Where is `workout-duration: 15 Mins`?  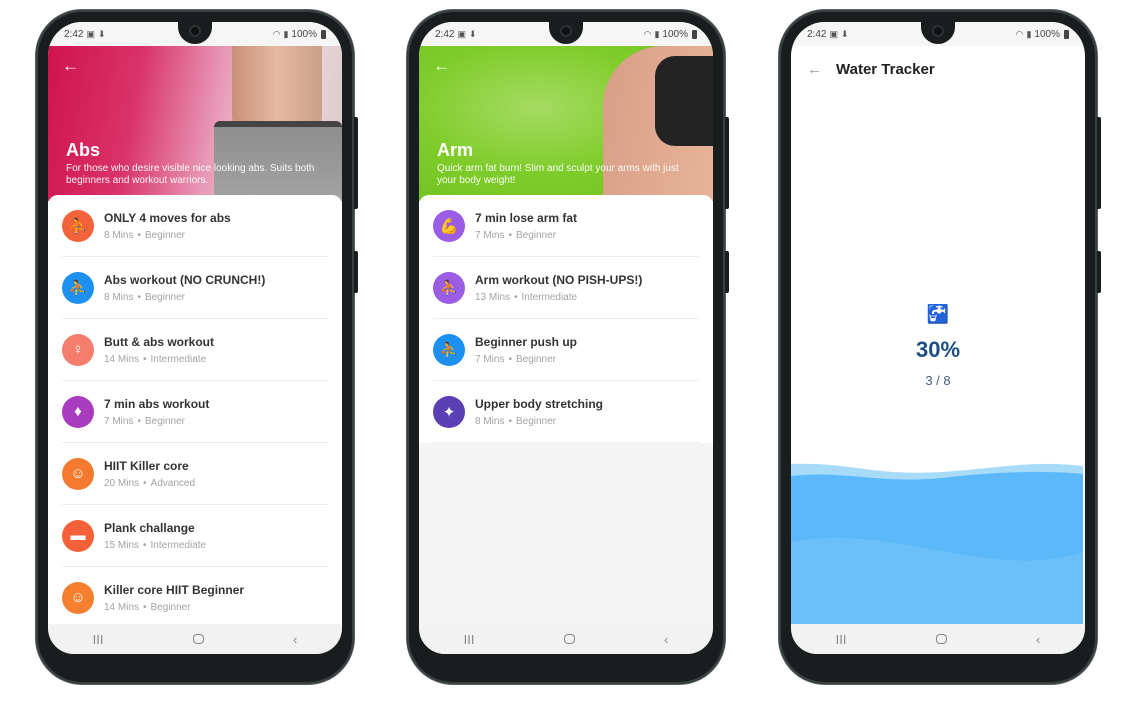 workout-duration: 15 Mins is located at coordinates (122, 545).